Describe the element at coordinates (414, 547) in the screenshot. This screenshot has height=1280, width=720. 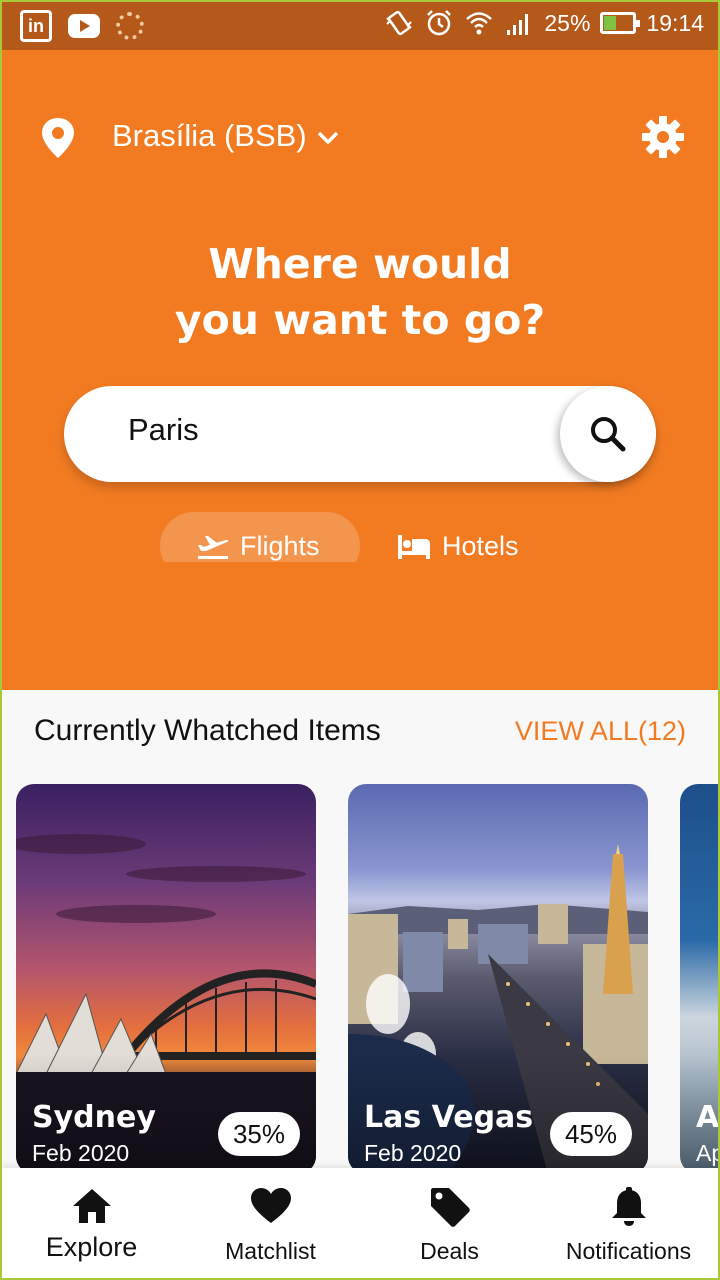
I see `bed-icon` at that location.